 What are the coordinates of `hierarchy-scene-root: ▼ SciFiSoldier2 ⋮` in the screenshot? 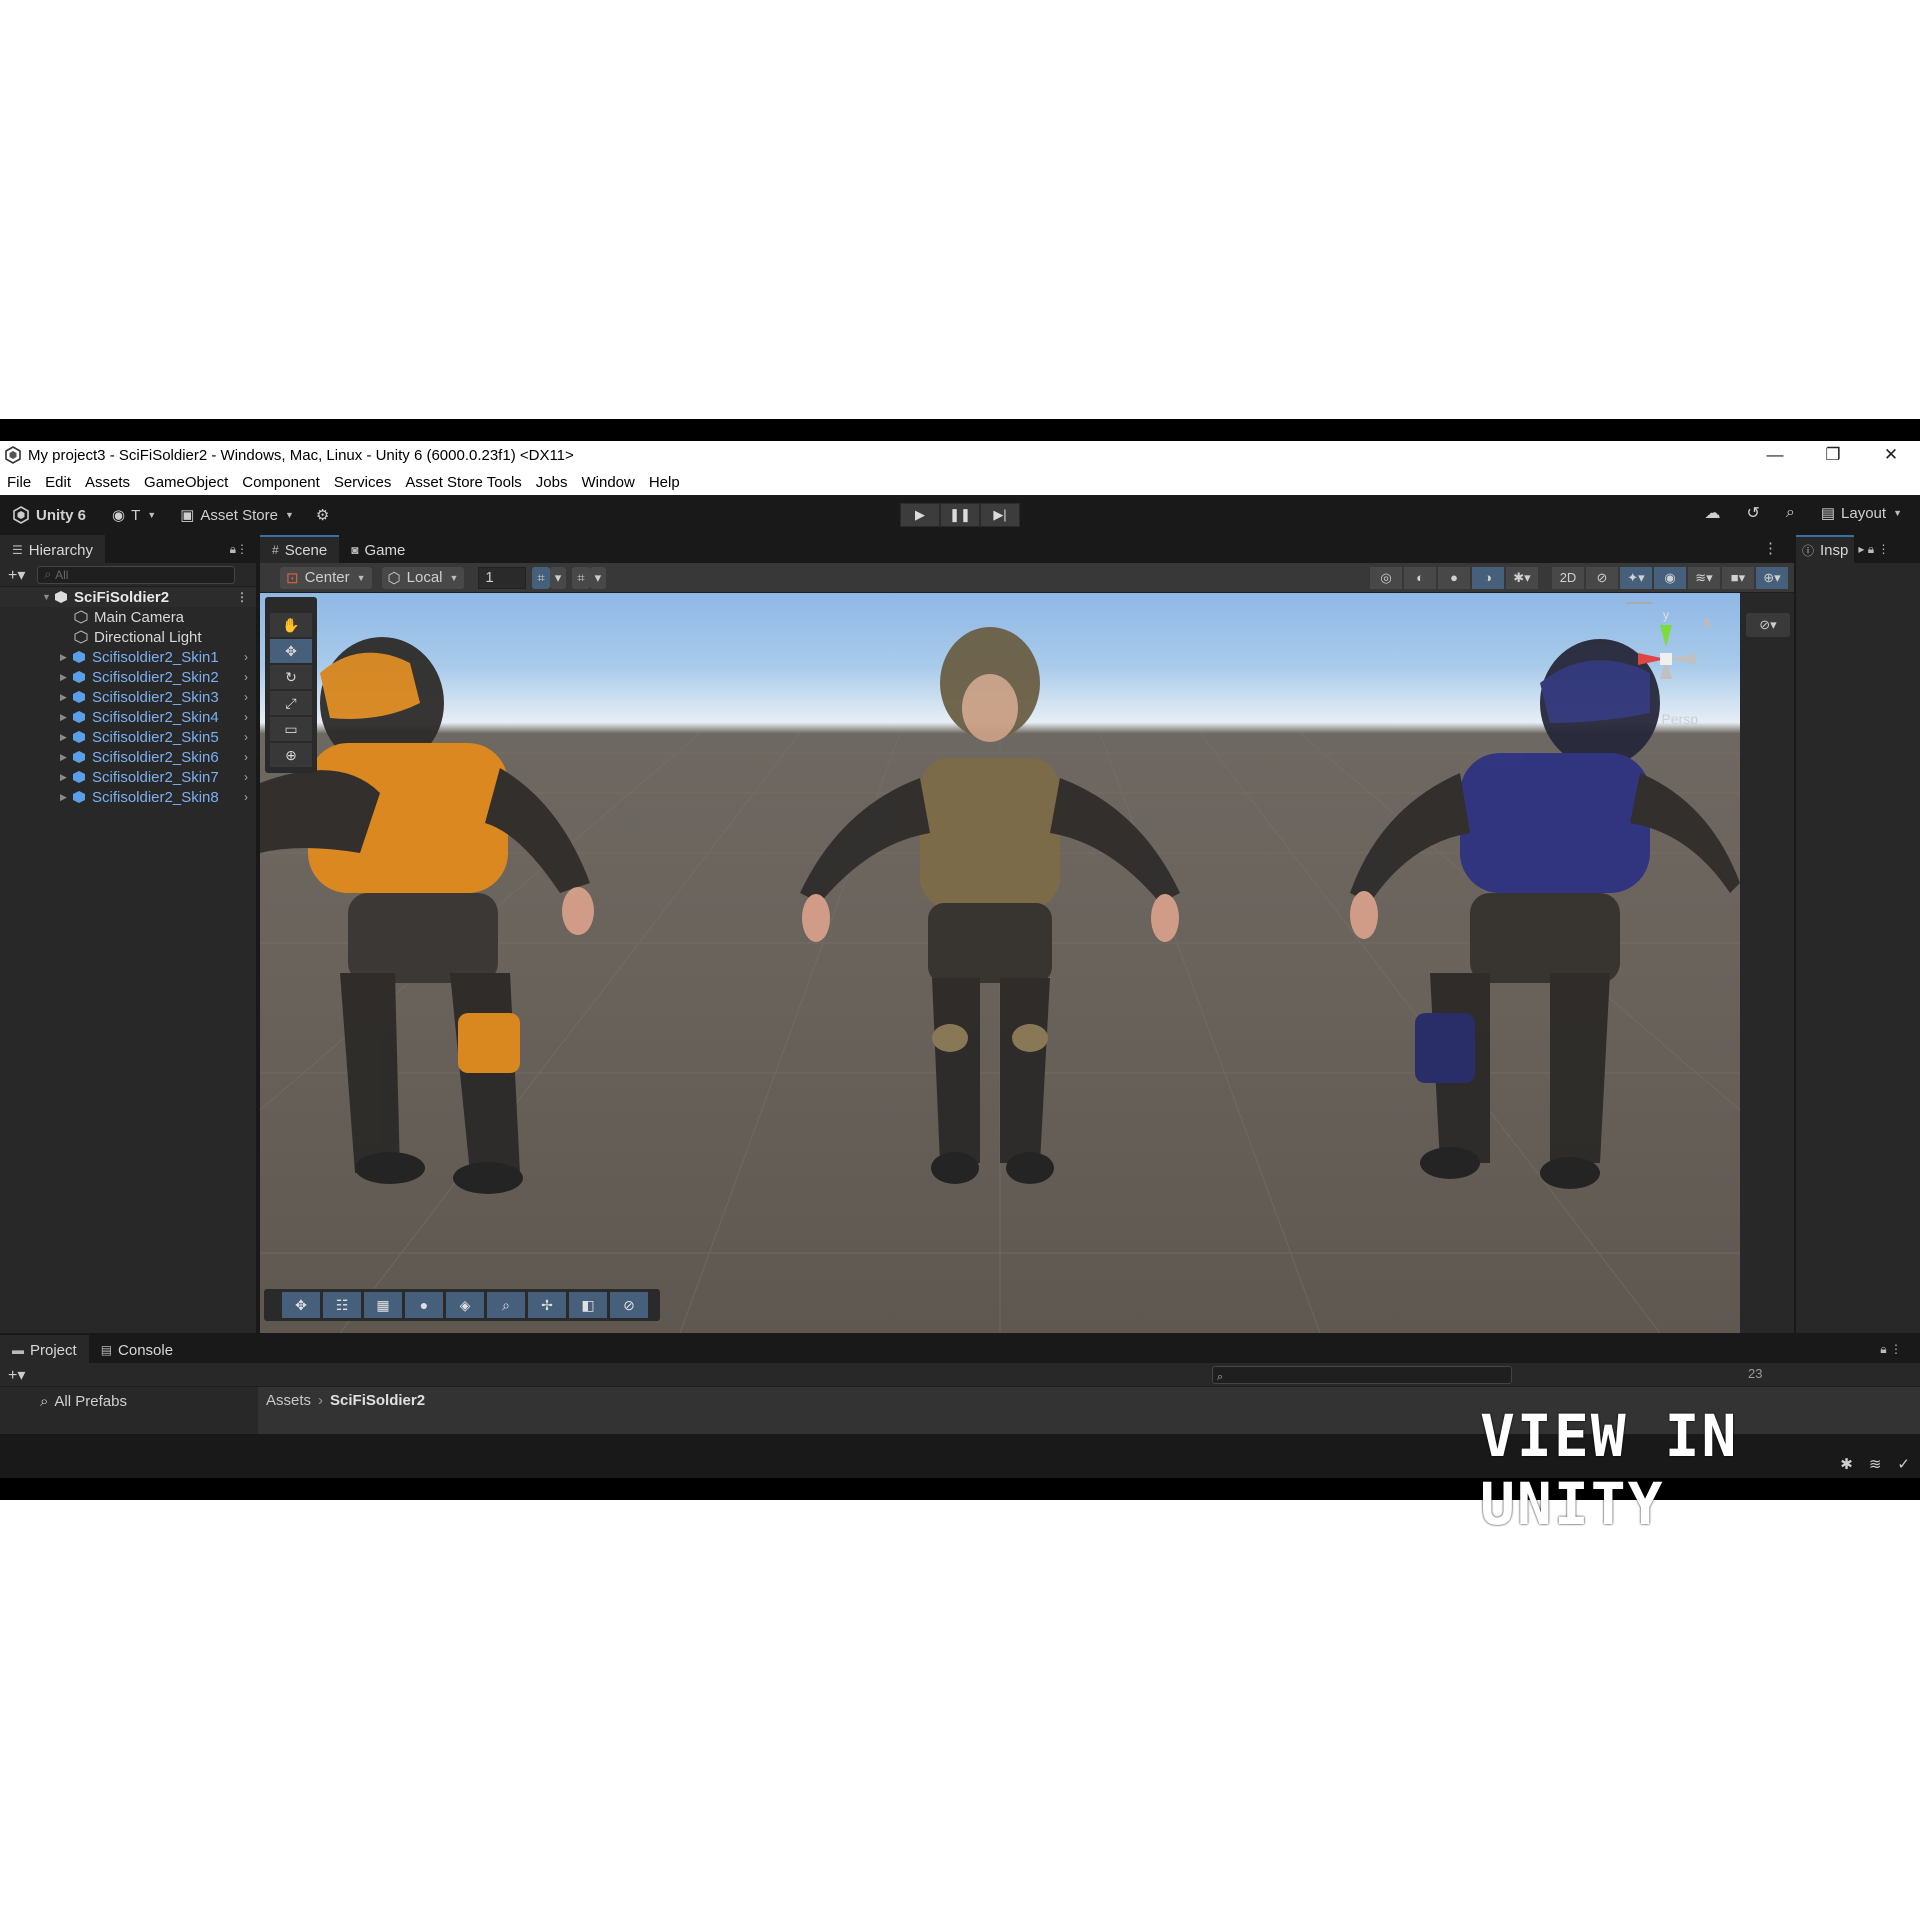 It's located at (128, 597).